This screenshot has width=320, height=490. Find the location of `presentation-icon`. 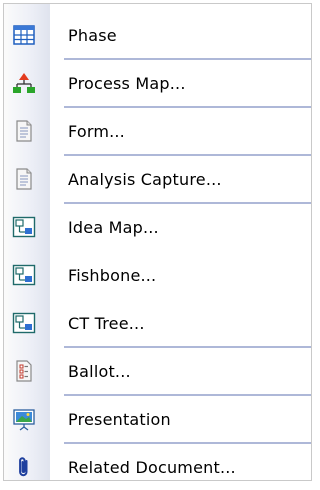

presentation-icon is located at coordinates (24, 419).